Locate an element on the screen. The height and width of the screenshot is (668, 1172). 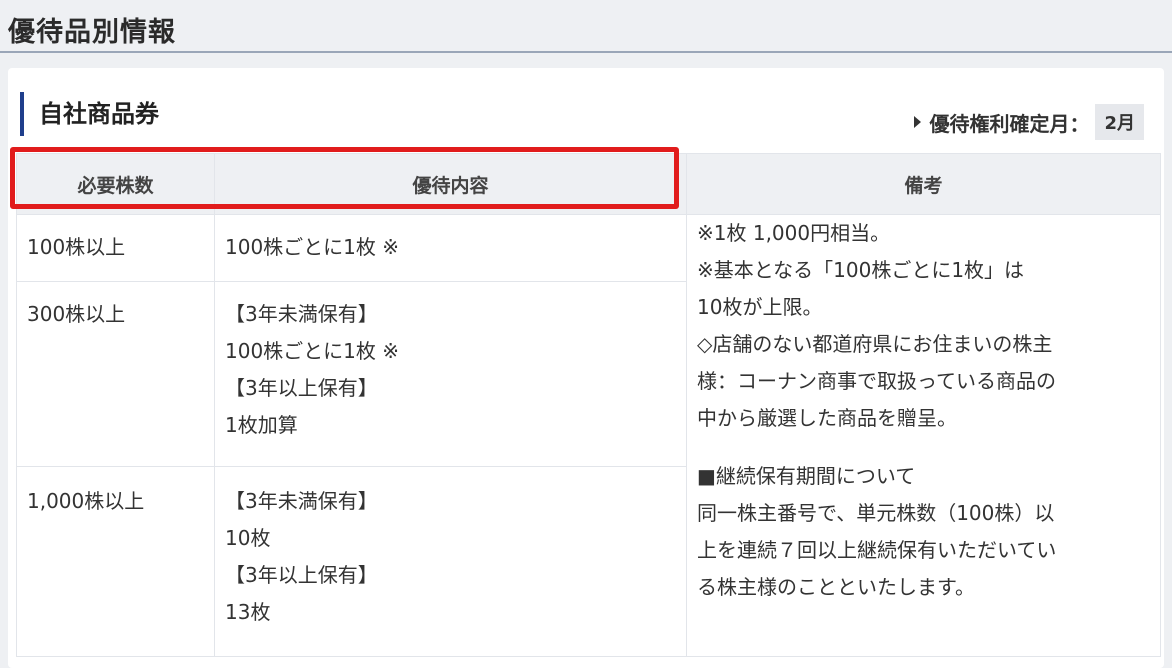
page-header: 優待品別情報 is located at coordinates (586, 26).